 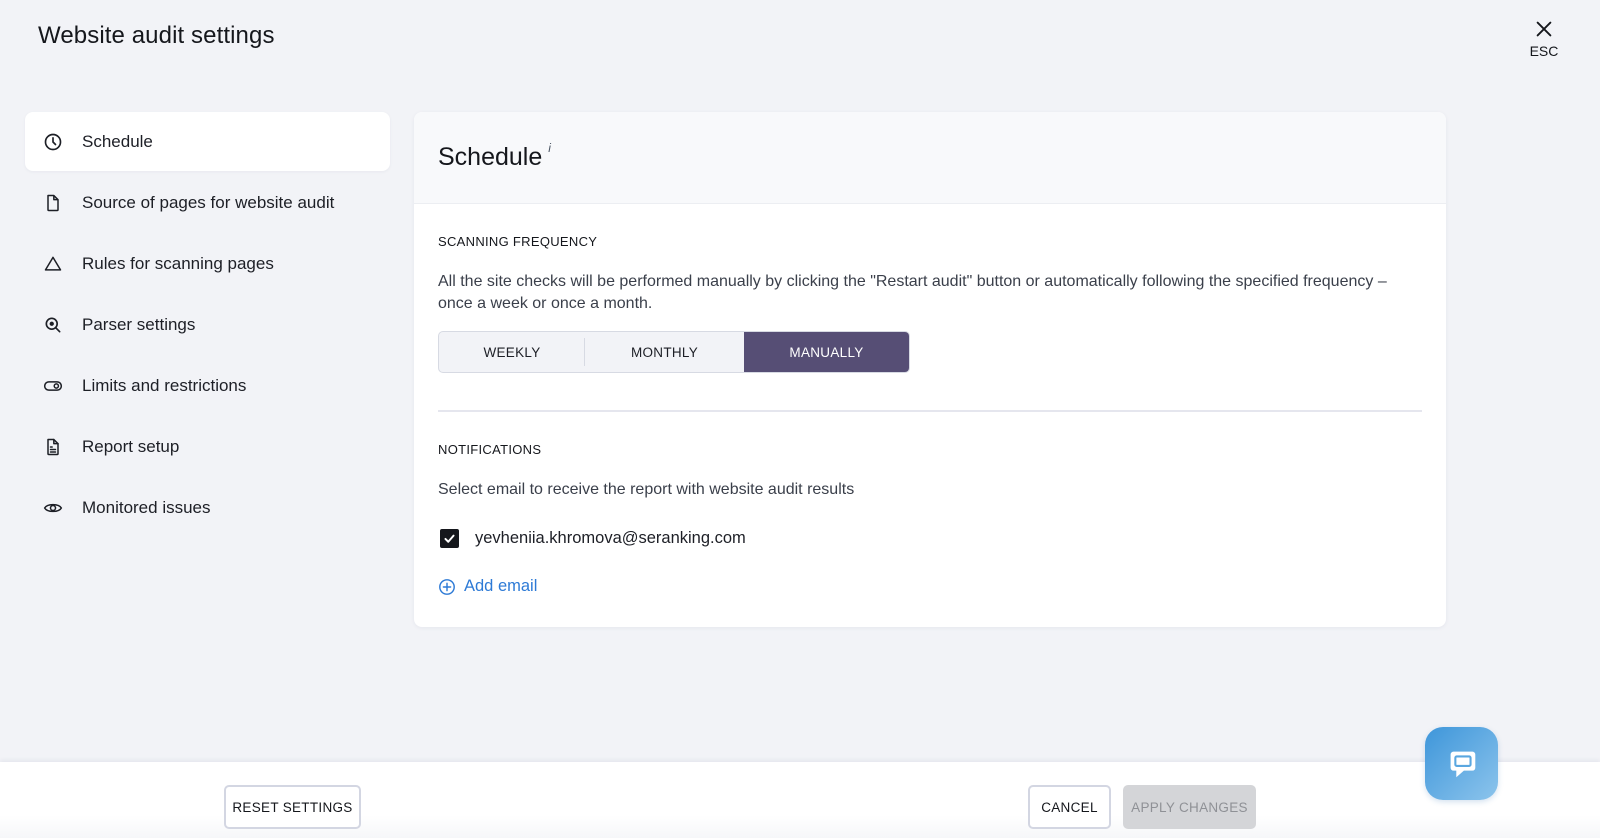 What do you see at coordinates (207, 141) in the screenshot?
I see `sidebar-item-schedule: Schedule` at bounding box center [207, 141].